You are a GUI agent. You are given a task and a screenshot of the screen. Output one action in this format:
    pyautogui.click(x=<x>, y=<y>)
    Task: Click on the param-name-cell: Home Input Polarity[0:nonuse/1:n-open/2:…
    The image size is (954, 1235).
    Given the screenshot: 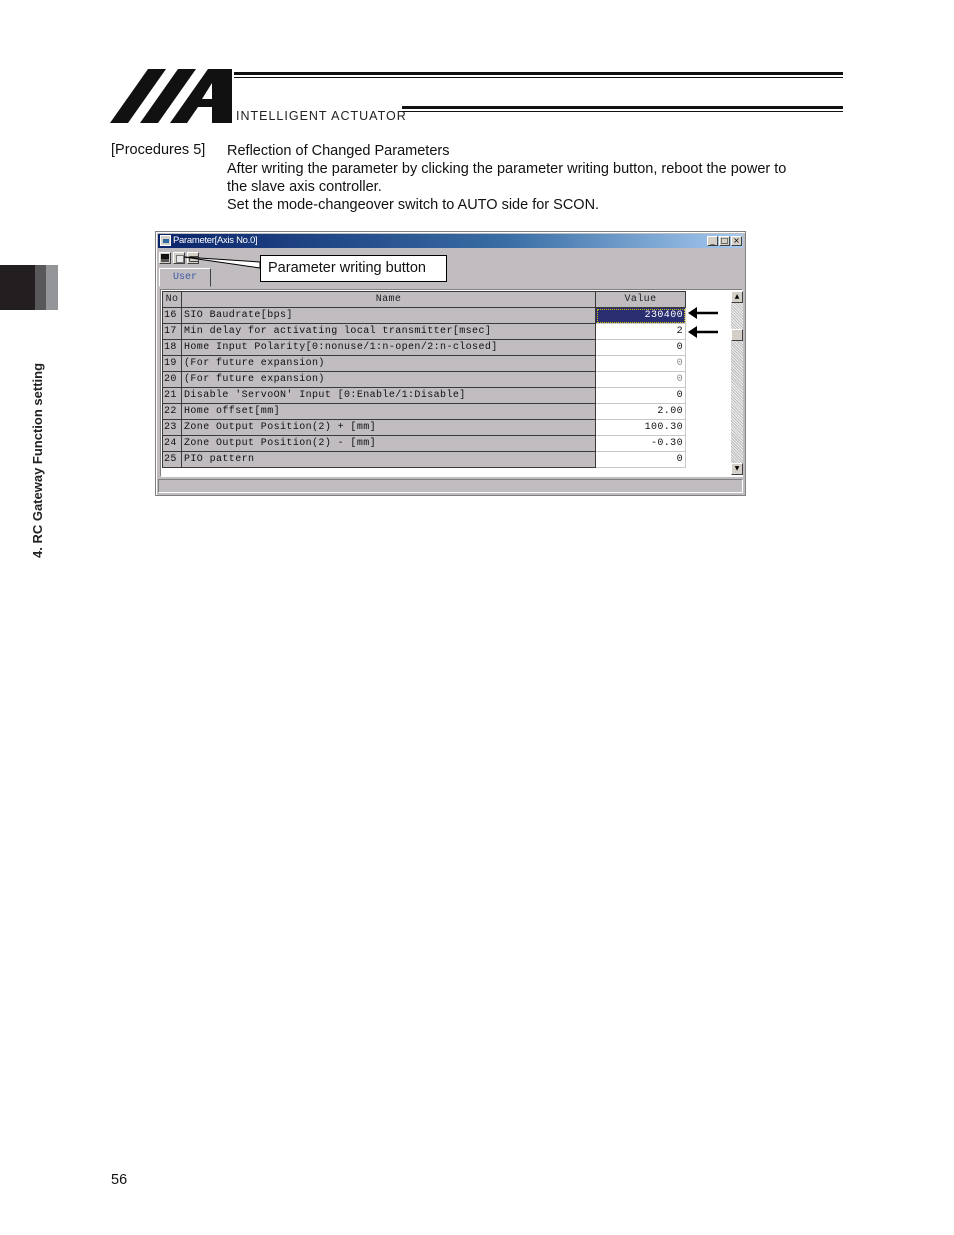 What is the action you would take?
    pyautogui.click(x=388, y=347)
    